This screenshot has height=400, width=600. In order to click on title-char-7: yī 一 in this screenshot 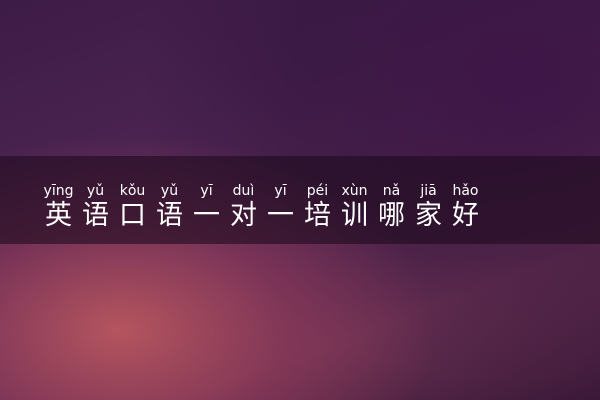, I will do `click(280, 208)`.